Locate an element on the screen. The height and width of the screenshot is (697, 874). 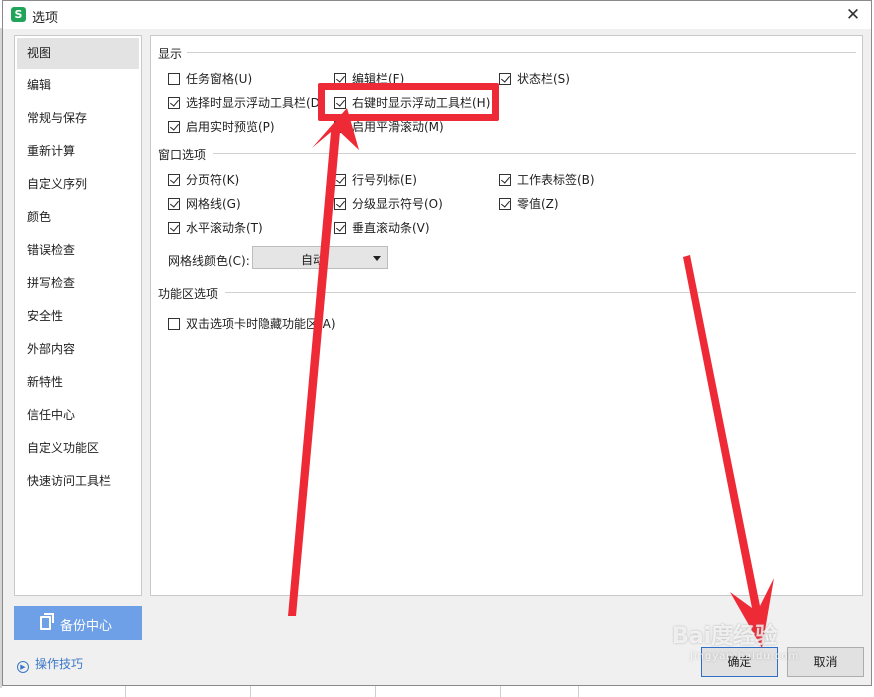
arrow-down is located at coordinates (728, 451).